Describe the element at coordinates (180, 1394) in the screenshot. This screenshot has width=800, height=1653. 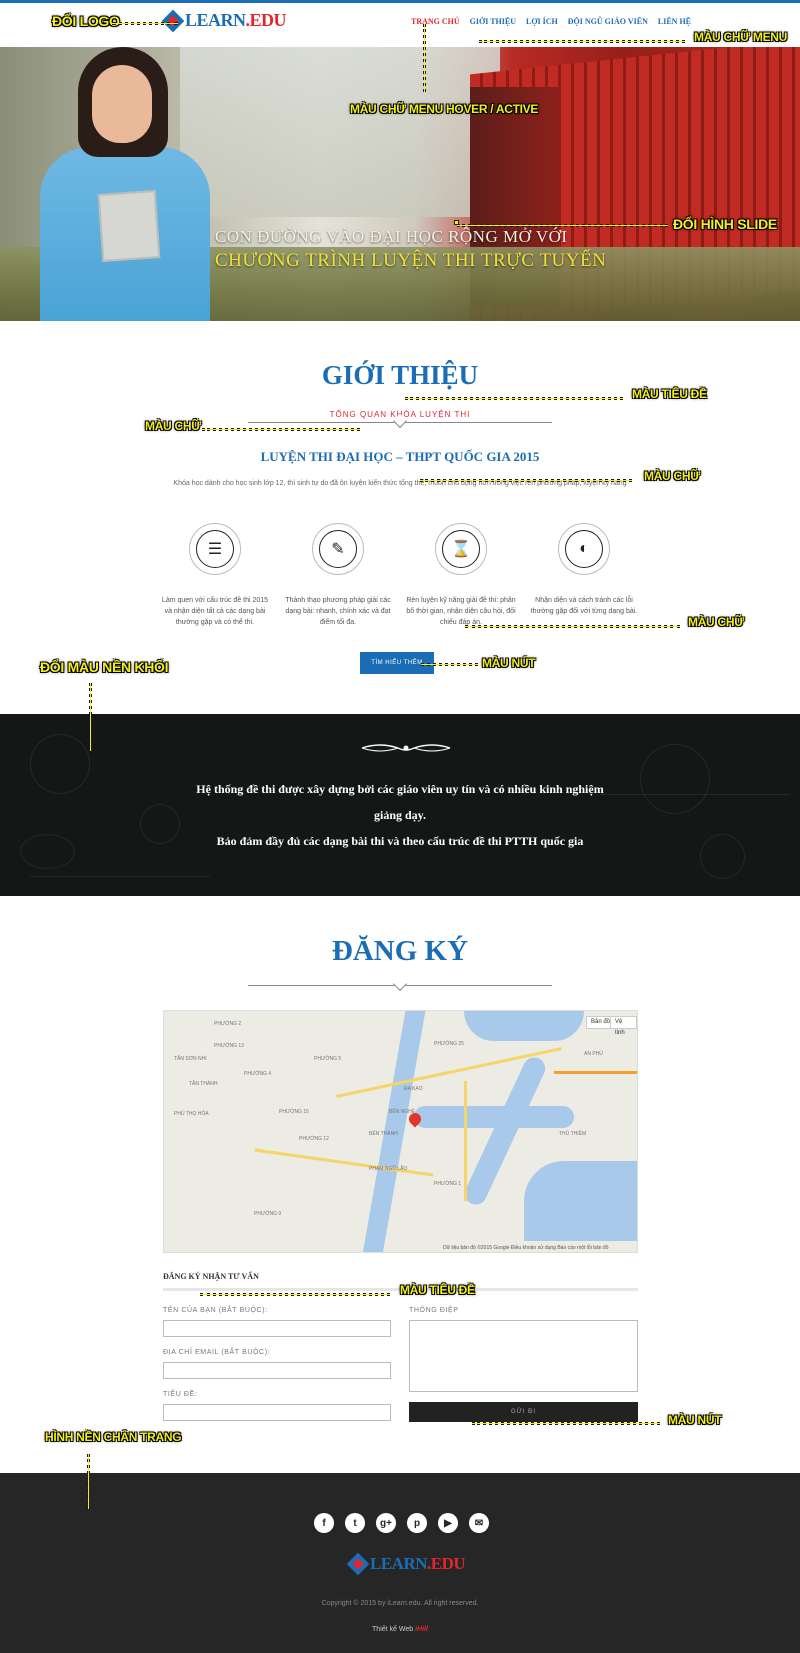
I see `subject-label: TIÊU ĐỀ:` at that location.